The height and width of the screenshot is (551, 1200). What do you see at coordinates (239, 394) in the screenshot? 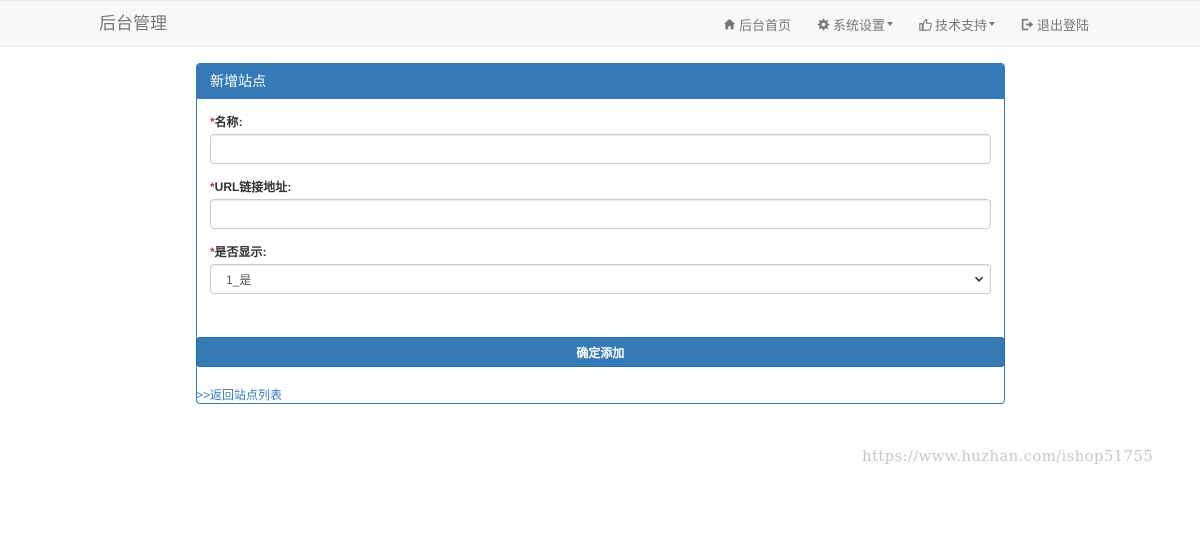
I see `back-to-site-list-link: >>返回站点列表` at bounding box center [239, 394].